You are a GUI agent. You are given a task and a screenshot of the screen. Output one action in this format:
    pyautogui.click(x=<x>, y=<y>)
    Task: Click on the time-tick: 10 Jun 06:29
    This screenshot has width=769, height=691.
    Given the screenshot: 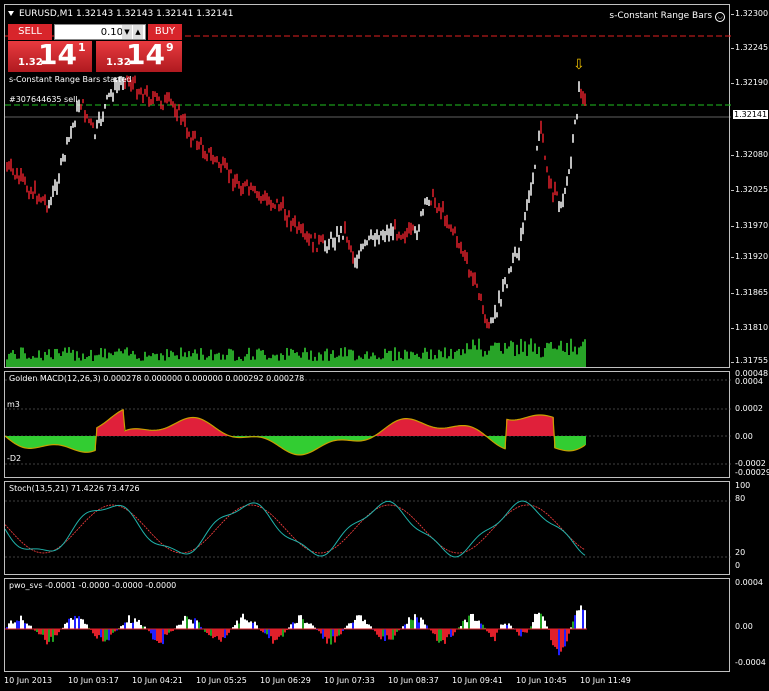 What is the action you would take?
    pyautogui.click(x=285, y=680)
    